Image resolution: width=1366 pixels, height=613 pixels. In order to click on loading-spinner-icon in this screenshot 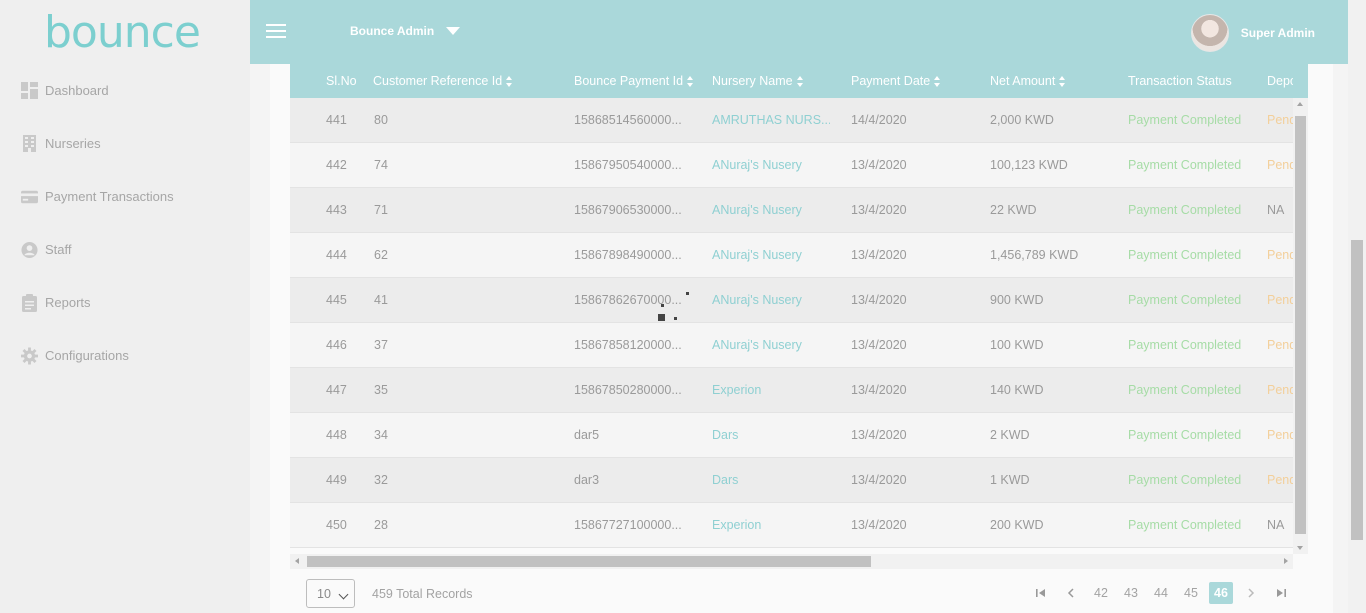, I will do `click(674, 307)`.